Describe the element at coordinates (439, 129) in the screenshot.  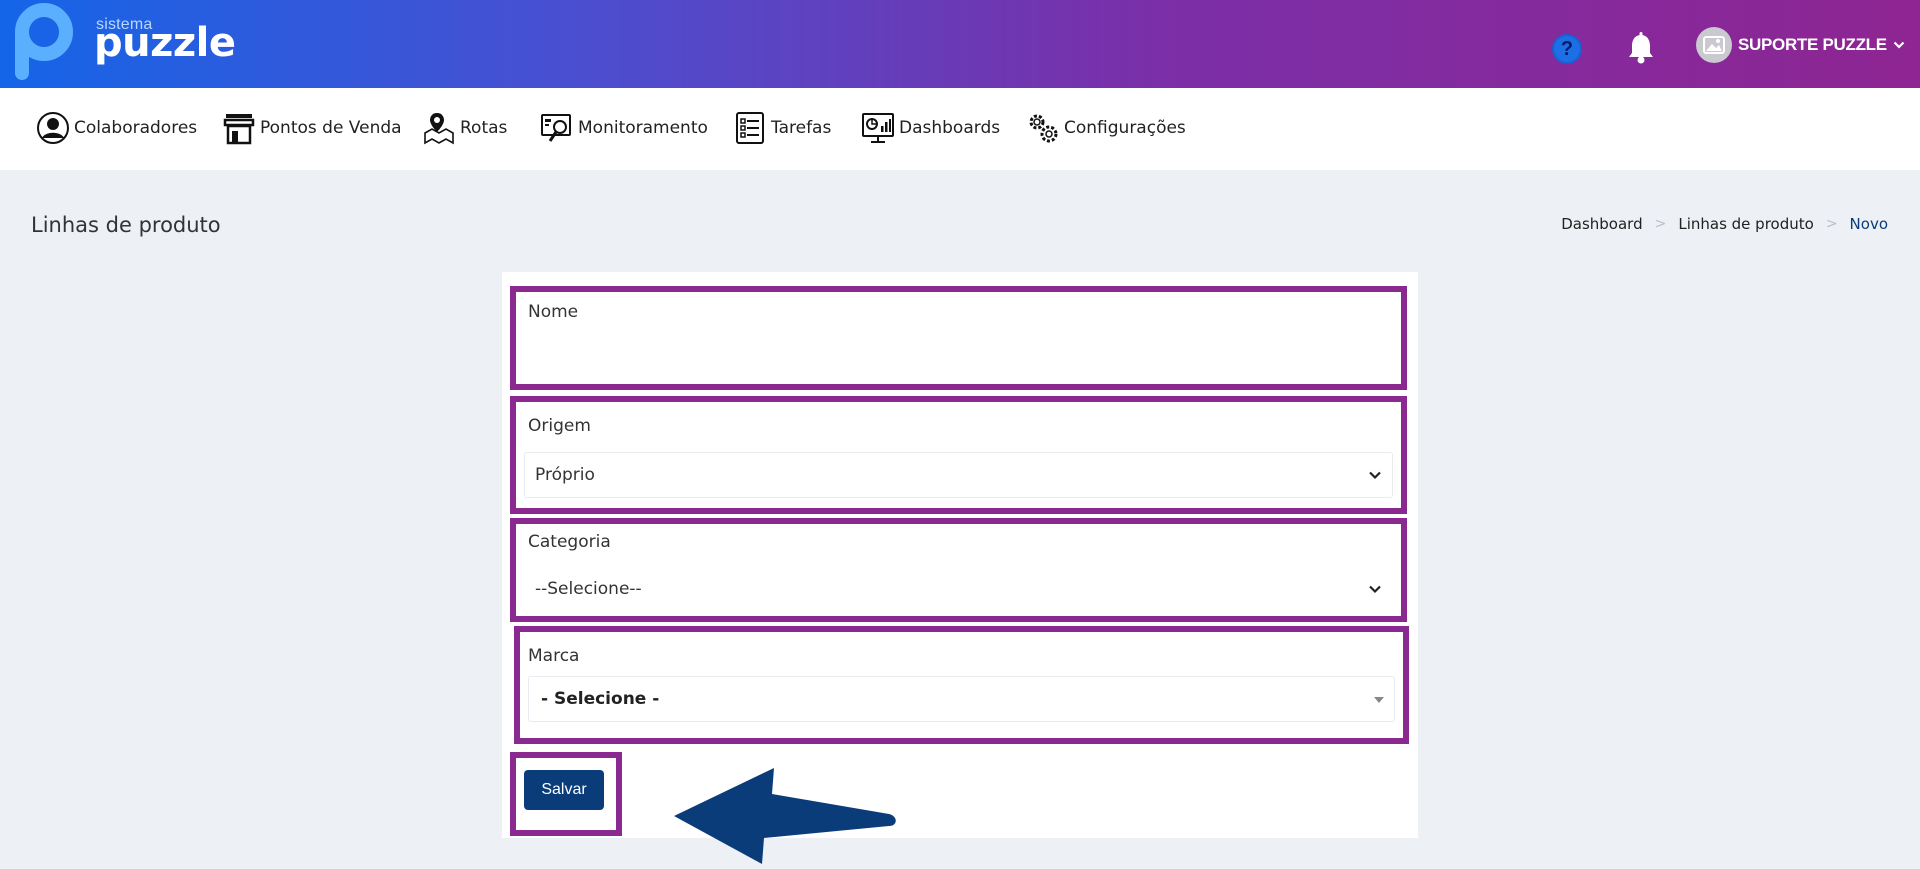
I see `map-pin-icon` at that location.